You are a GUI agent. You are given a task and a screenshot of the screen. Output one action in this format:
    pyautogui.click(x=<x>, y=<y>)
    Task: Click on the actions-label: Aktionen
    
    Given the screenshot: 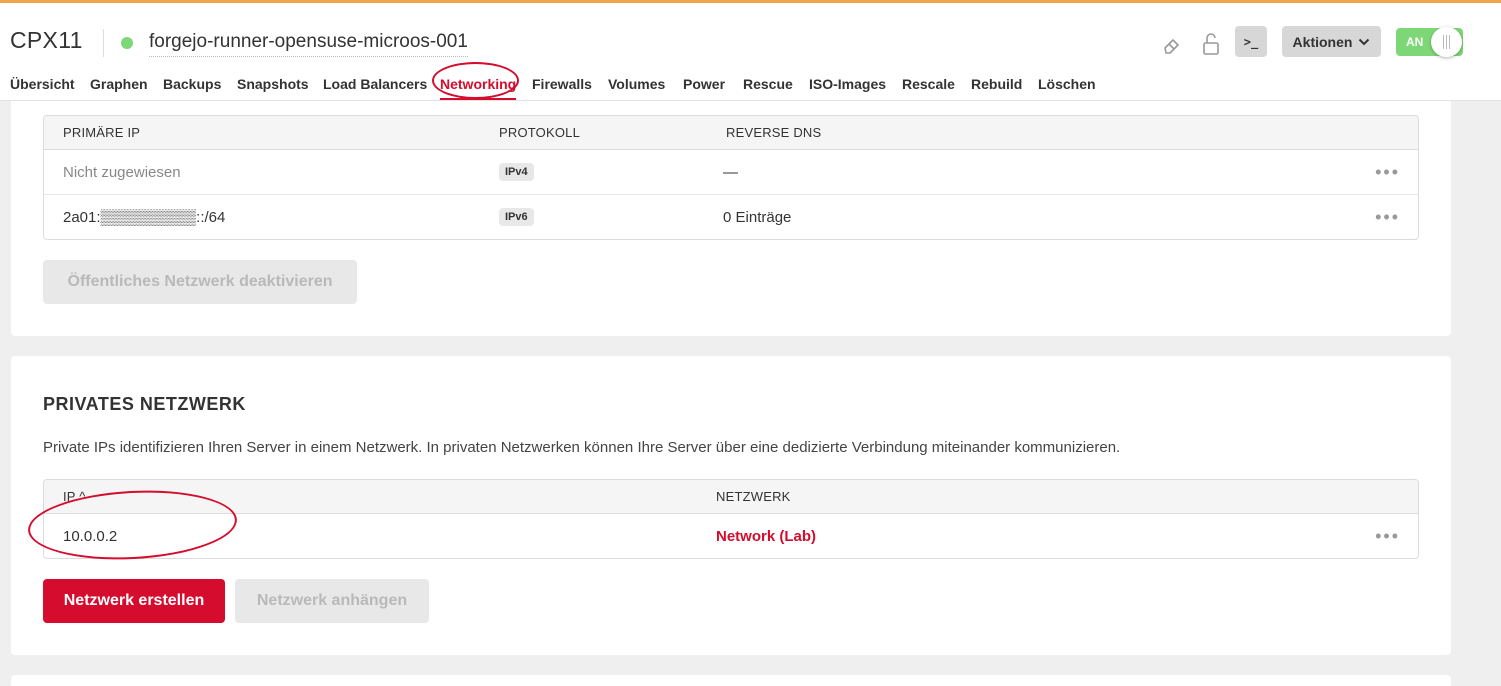 What is the action you would take?
    pyautogui.click(x=1322, y=41)
    